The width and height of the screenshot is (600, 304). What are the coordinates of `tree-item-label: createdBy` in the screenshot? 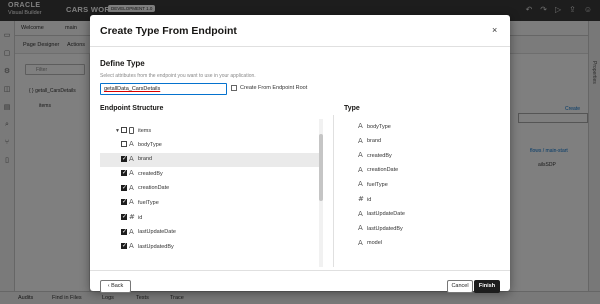 It's located at (150, 173).